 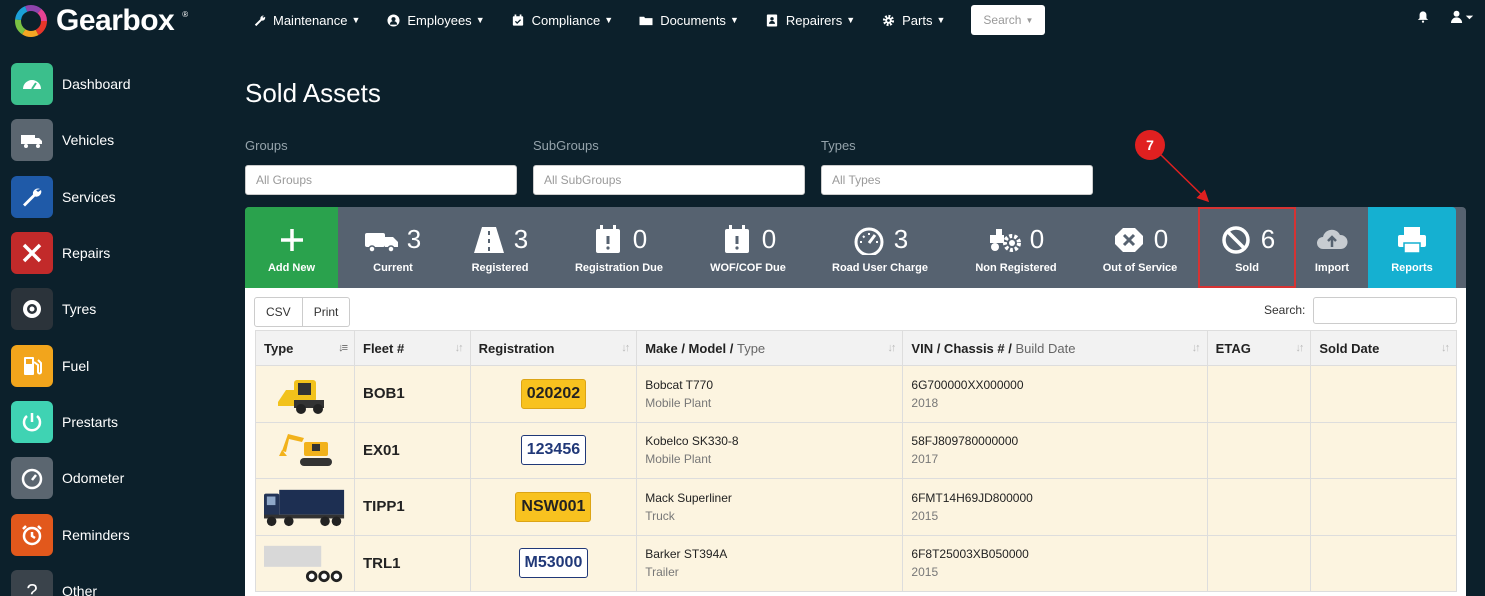 What do you see at coordinates (646, 20) in the screenshot?
I see `folder-icon` at bounding box center [646, 20].